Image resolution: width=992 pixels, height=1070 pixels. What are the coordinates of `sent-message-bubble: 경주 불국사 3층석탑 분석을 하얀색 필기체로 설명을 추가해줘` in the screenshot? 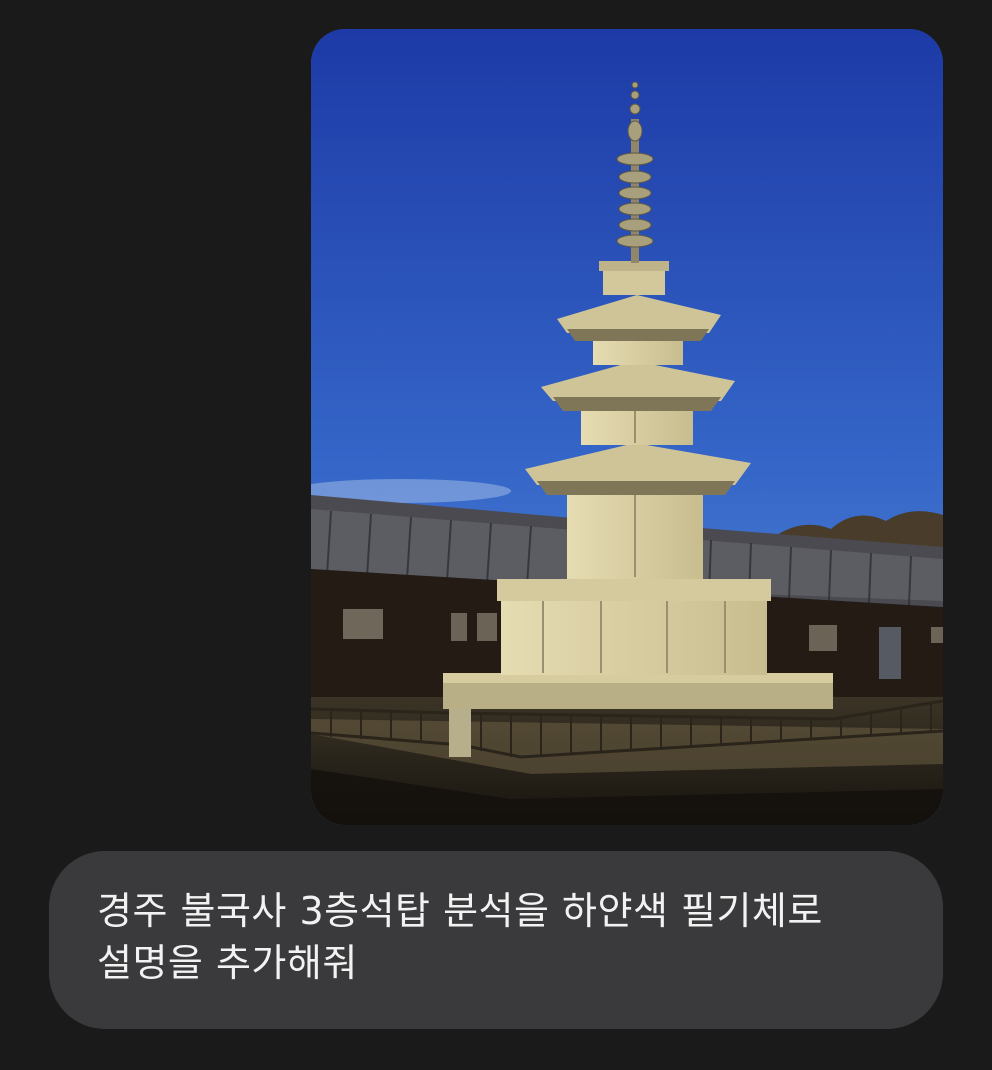 It's located at (496, 940).